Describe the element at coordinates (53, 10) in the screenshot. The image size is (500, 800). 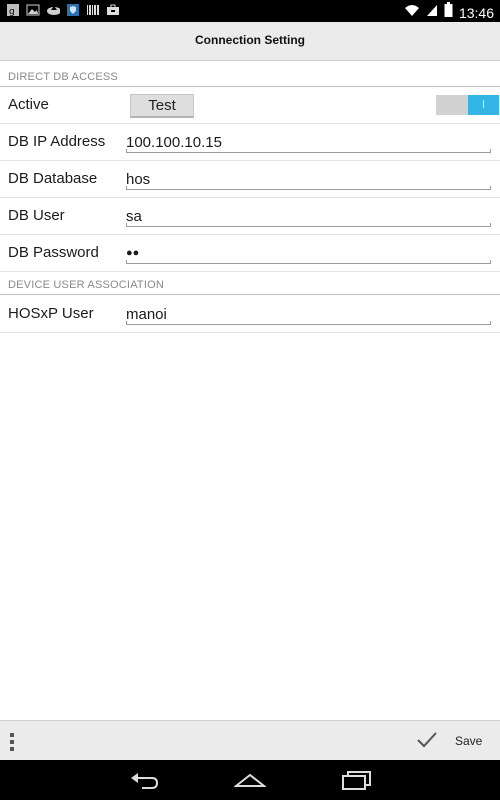
I see `cloud-upload-icon` at that location.